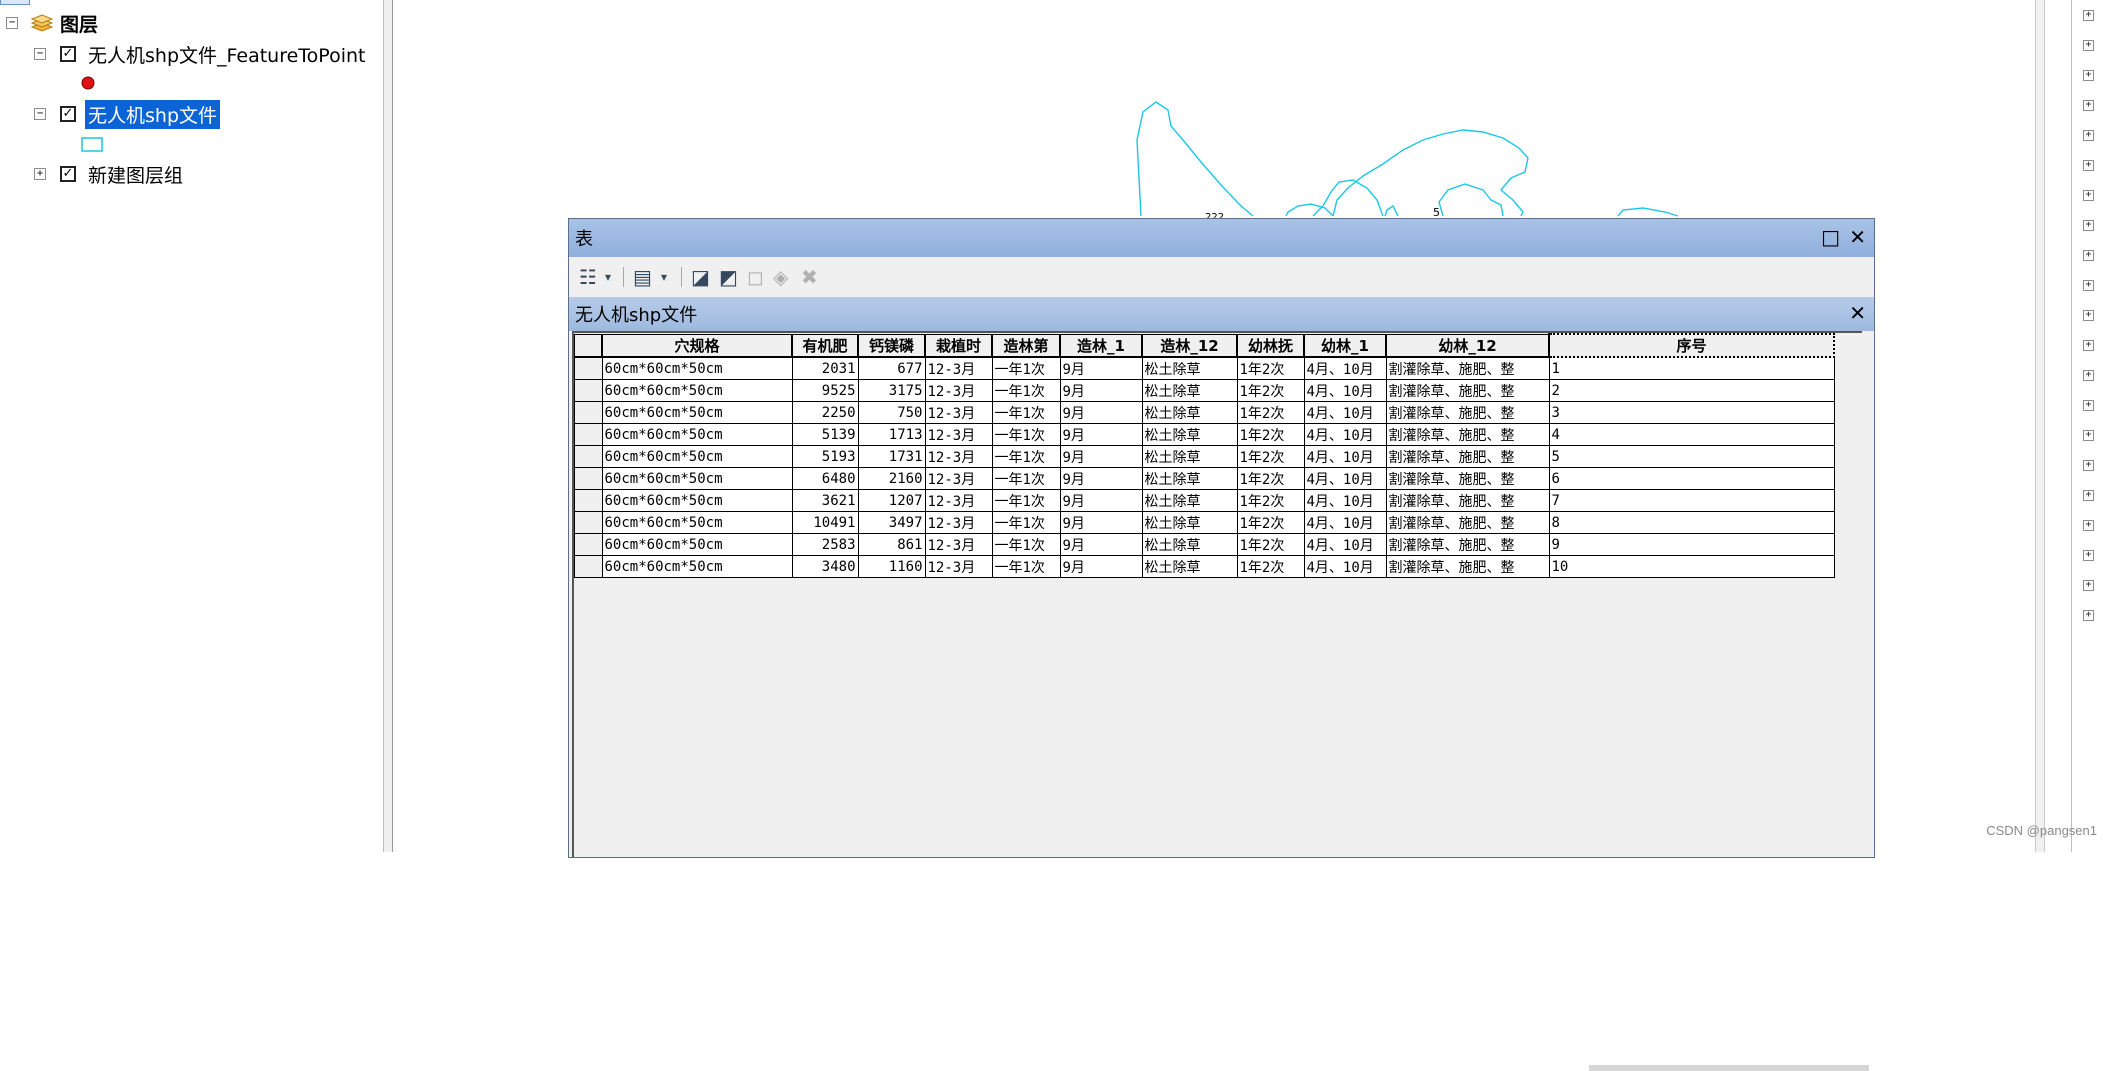 The height and width of the screenshot is (1071, 2103). What do you see at coordinates (891, 544) in the screenshot?
I see `table-cell: 861` at bounding box center [891, 544].